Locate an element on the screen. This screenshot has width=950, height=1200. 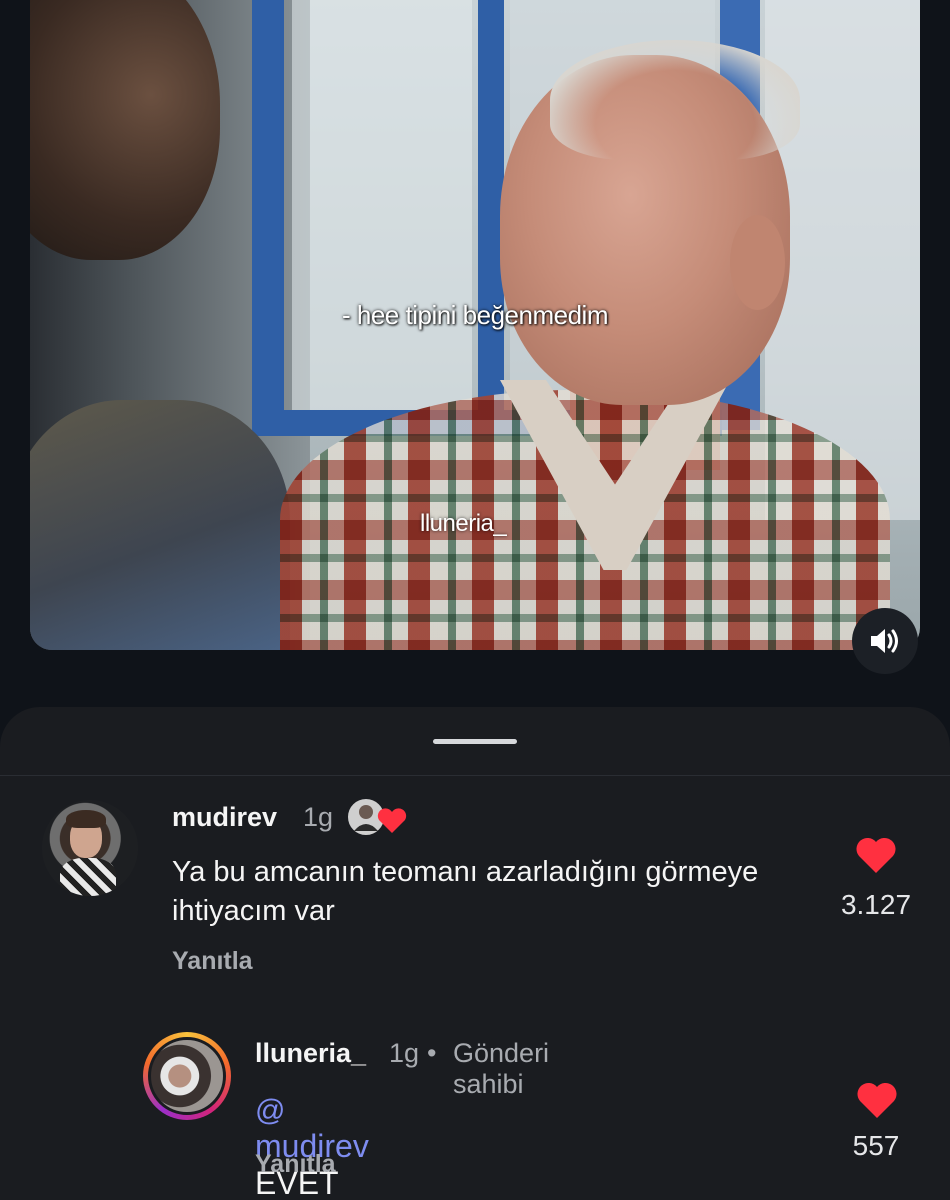
comment-text: @mudirev EVET EVET is located at coordinates (312, 1145).